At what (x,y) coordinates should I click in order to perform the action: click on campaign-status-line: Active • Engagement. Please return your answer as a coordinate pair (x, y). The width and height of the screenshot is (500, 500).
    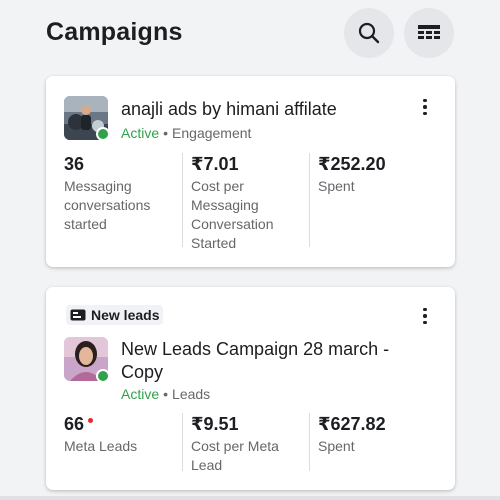
    Looking at the image, I should click on (186, 133).